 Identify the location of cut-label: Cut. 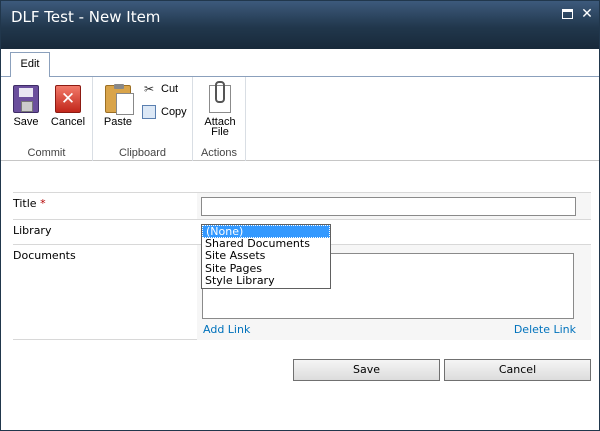
(170, 89).